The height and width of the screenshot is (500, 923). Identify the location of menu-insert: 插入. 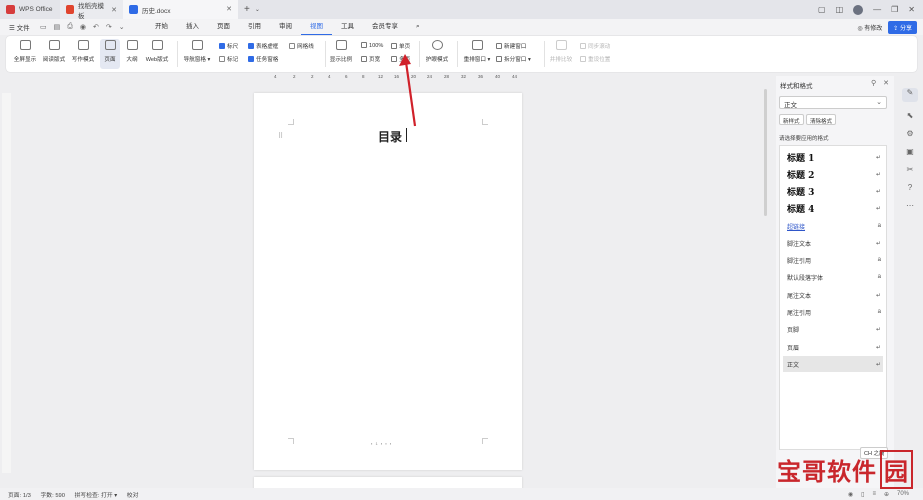
(192, 27).